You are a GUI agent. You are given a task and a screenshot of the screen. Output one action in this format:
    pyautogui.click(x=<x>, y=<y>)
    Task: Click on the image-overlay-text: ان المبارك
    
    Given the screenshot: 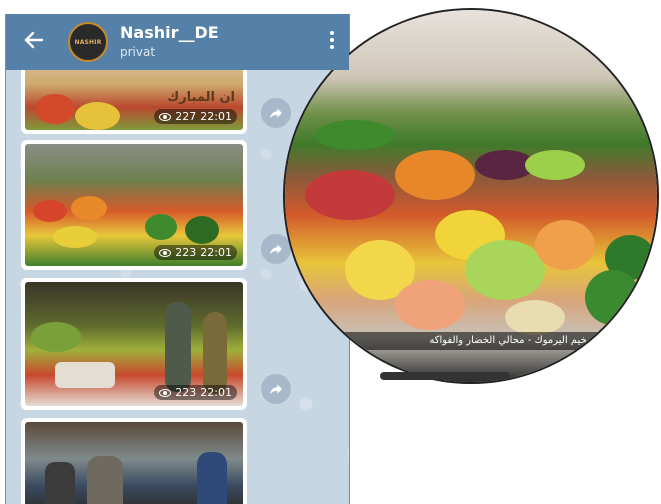 What is the action you would take?
    pyautogui.click(x=201, y=97)
    